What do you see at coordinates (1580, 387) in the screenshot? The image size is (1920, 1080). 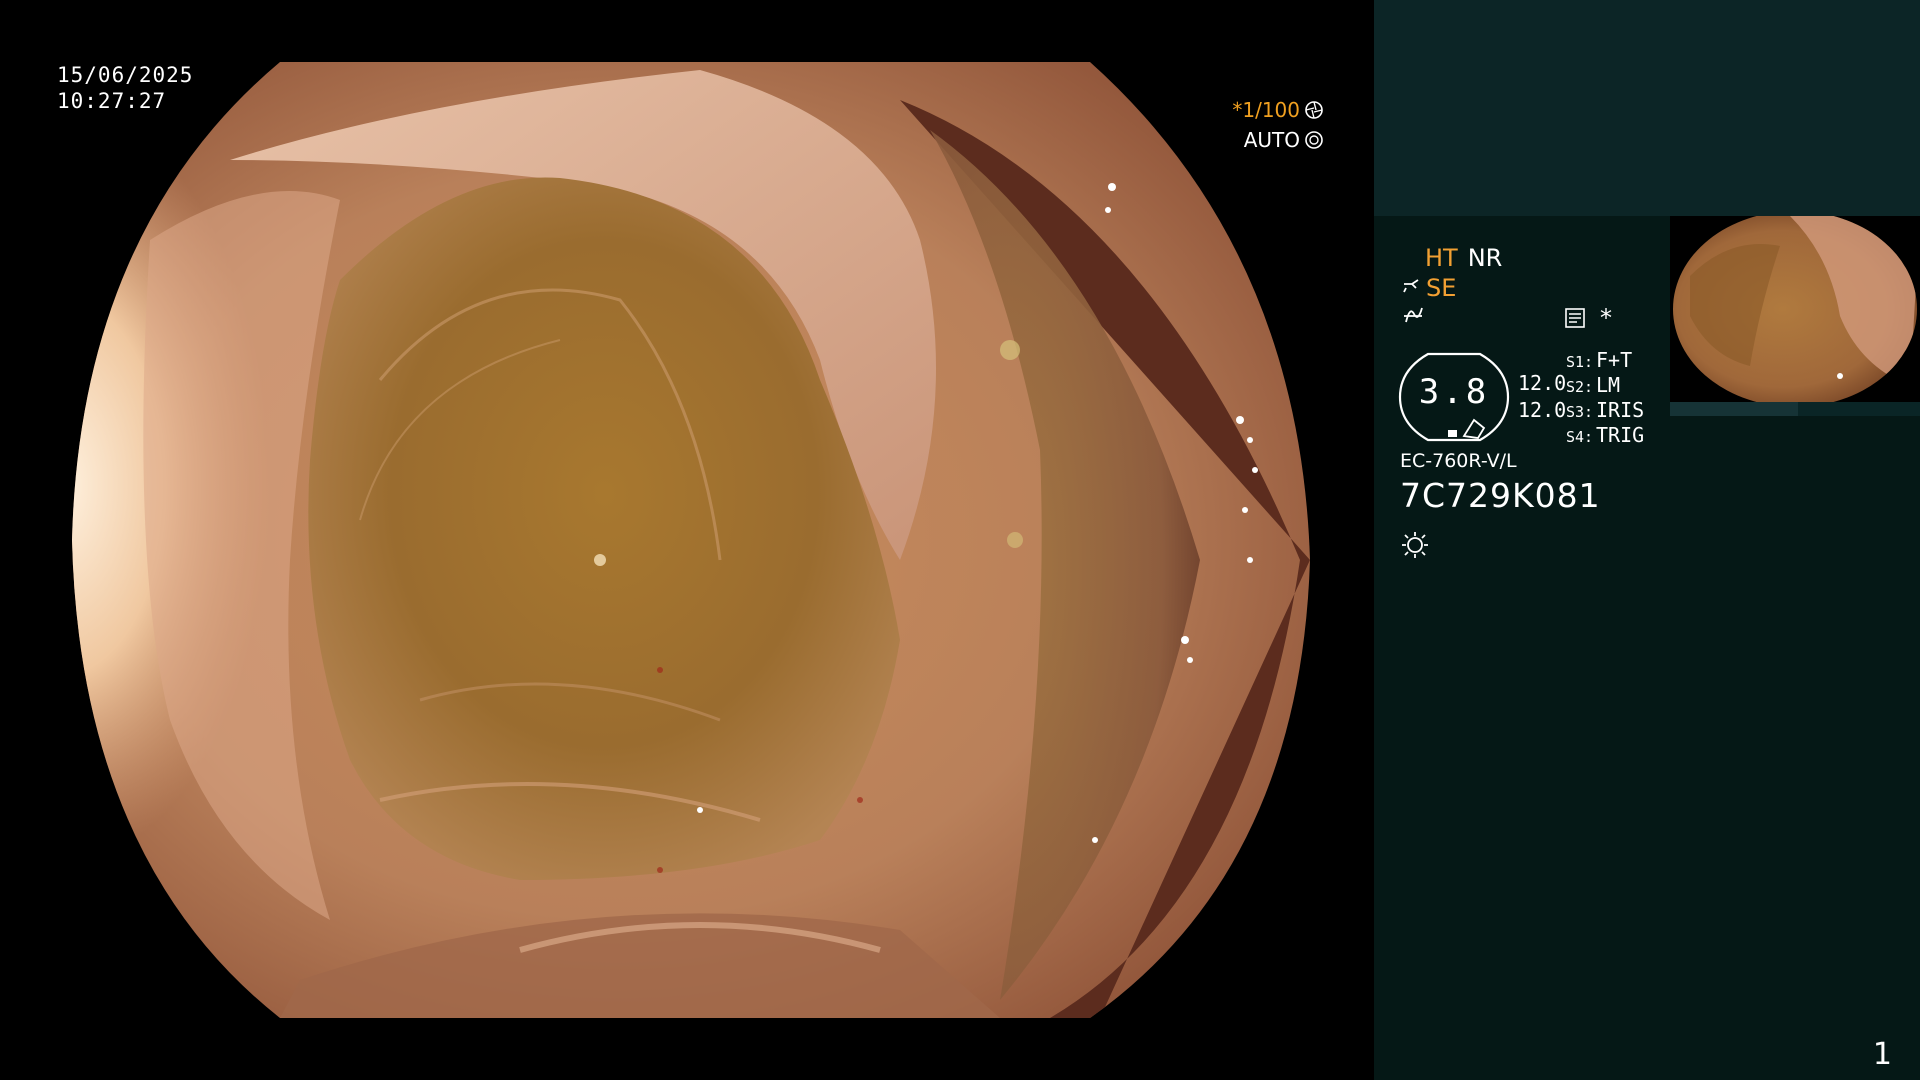 I see `switch-key: S2:` at bounding box center [1580, 387].